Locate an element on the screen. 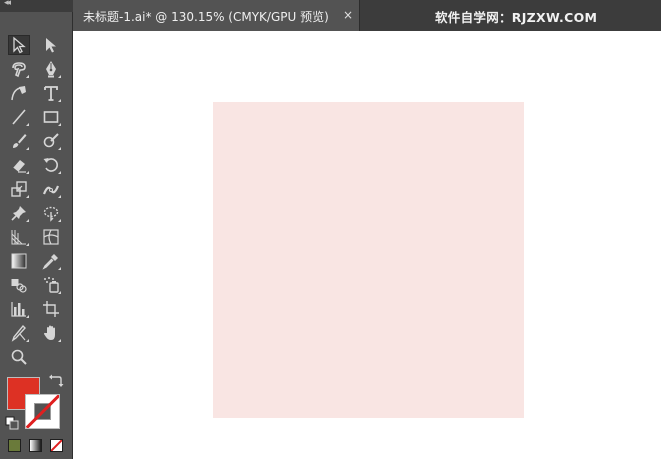 The width and height of the screenshot is (661, 459). direct-selection-arrow-icon is located at coordinates (51, 45).